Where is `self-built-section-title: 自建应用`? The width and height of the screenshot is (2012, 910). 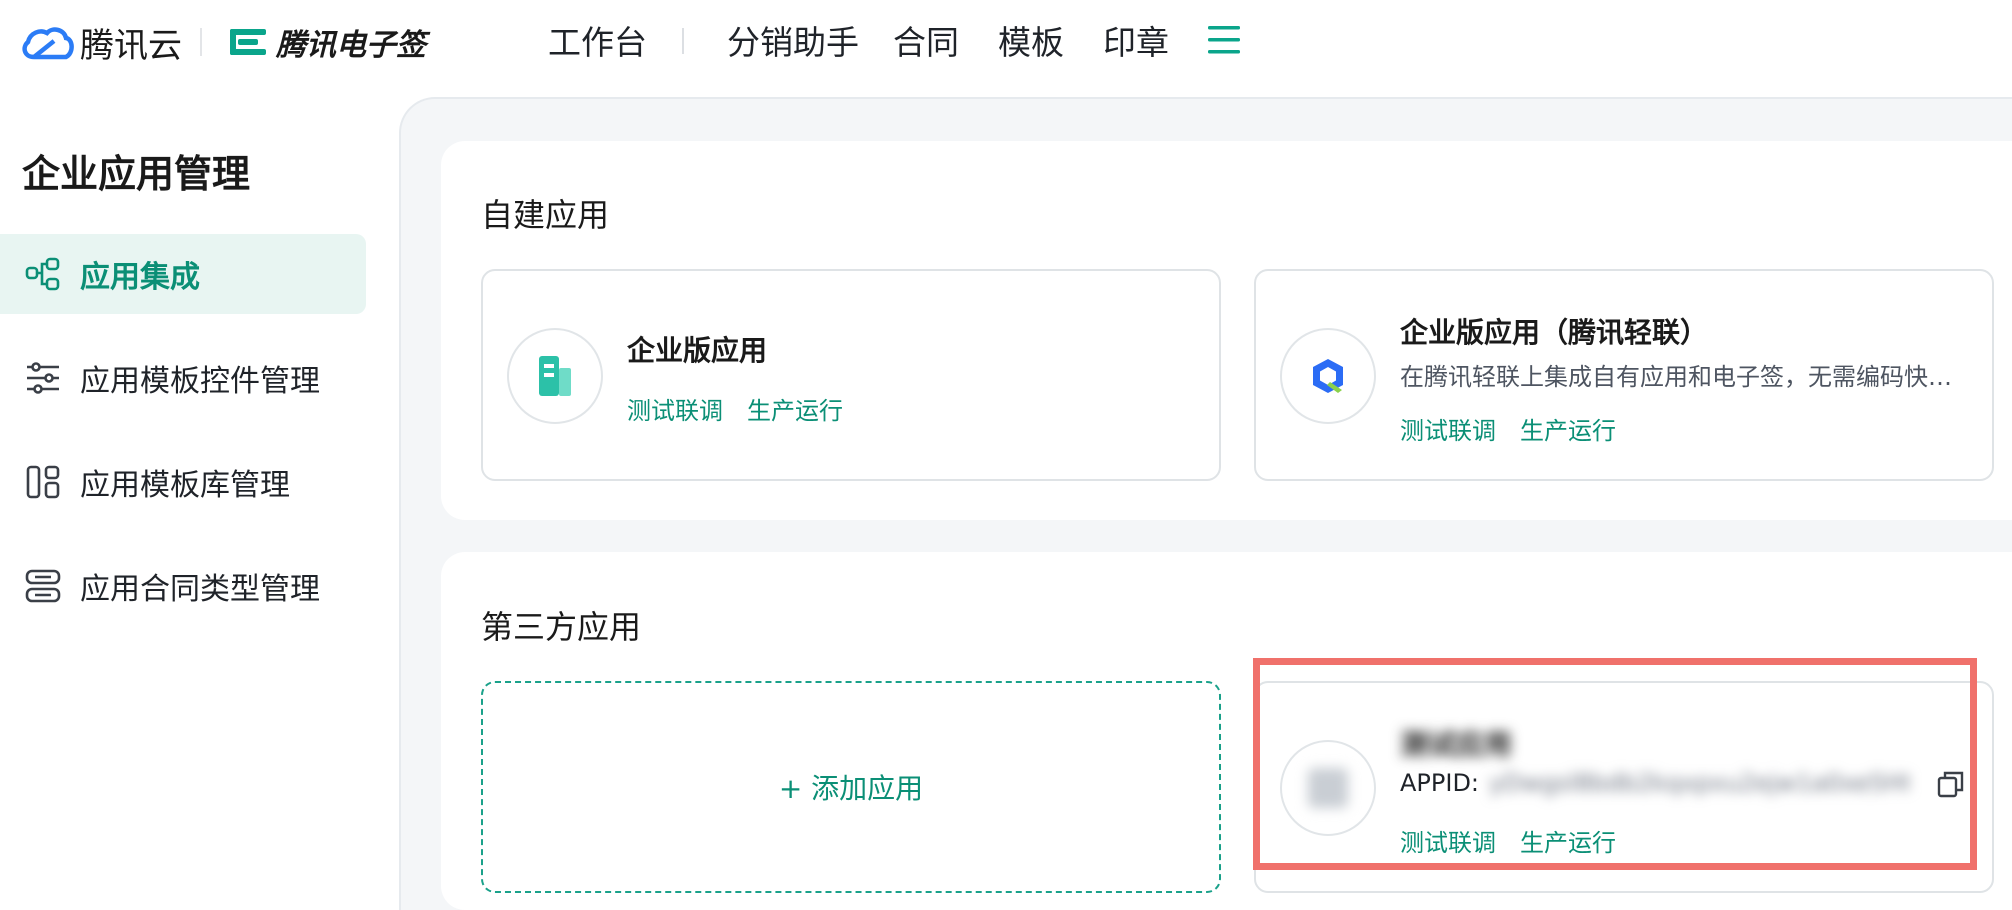
self-built-section-title: 自建应用 is located at coordinates (545, 215).